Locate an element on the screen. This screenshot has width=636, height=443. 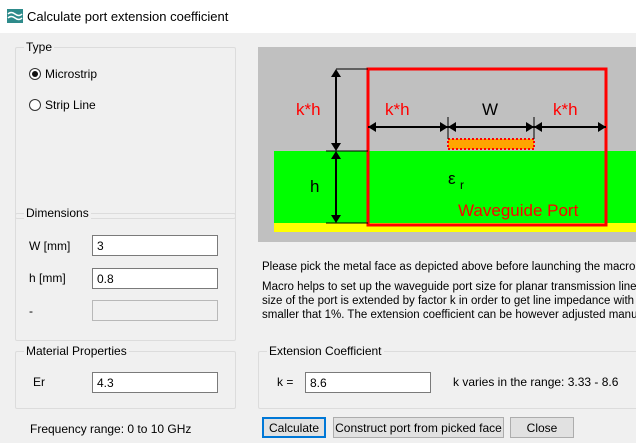
construct-port-button: Construct port from picked face is located at coordinates (418, 427).